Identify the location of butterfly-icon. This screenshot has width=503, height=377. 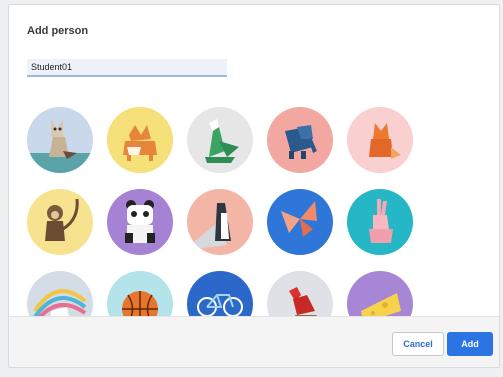
(300, 222).